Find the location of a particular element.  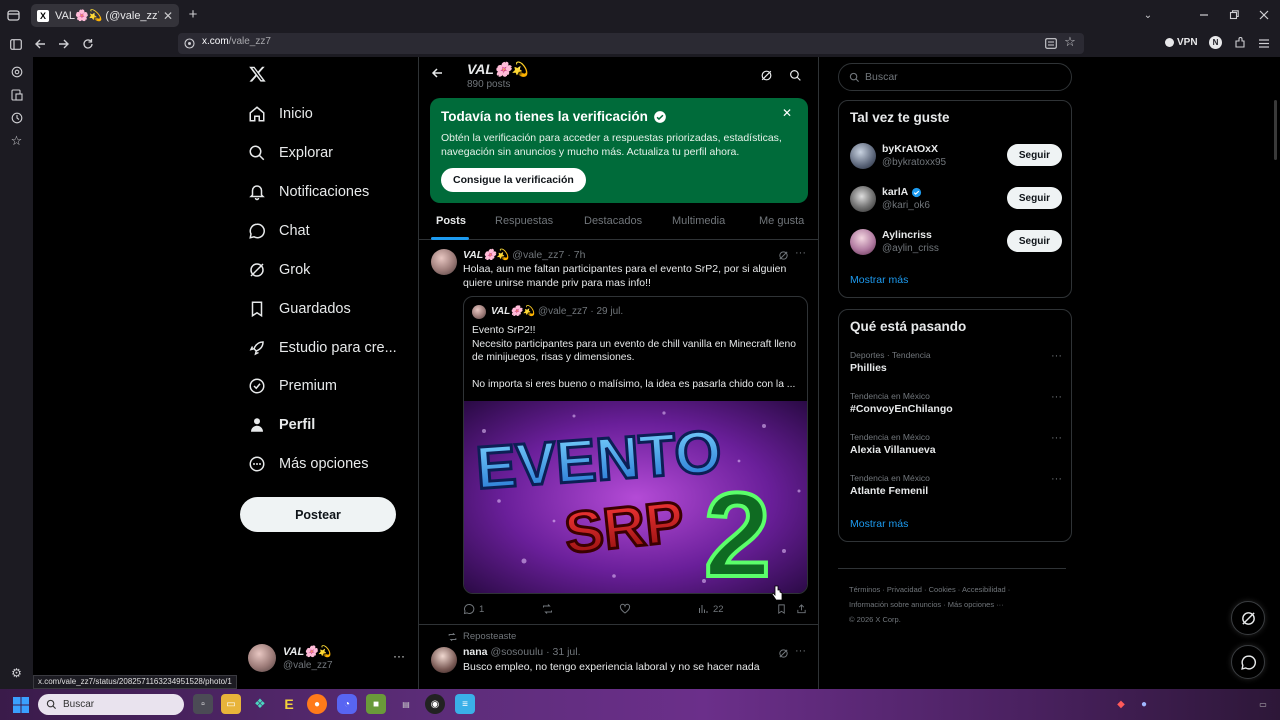

chevron-down-icon: ⌄ is located at coordinates (1148, 15).